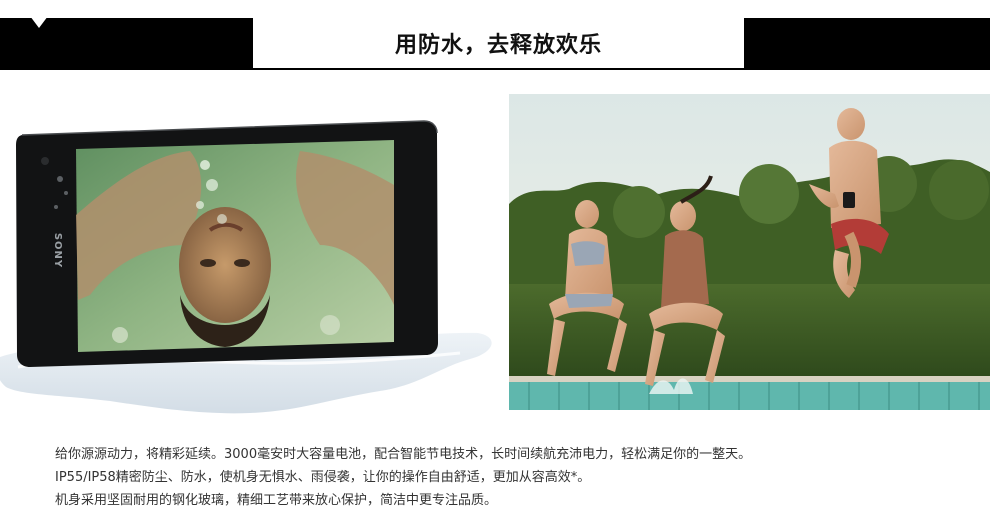  Describe the element at coordinates (39, 22) in the screenshot. I see `header-notch` at that location.